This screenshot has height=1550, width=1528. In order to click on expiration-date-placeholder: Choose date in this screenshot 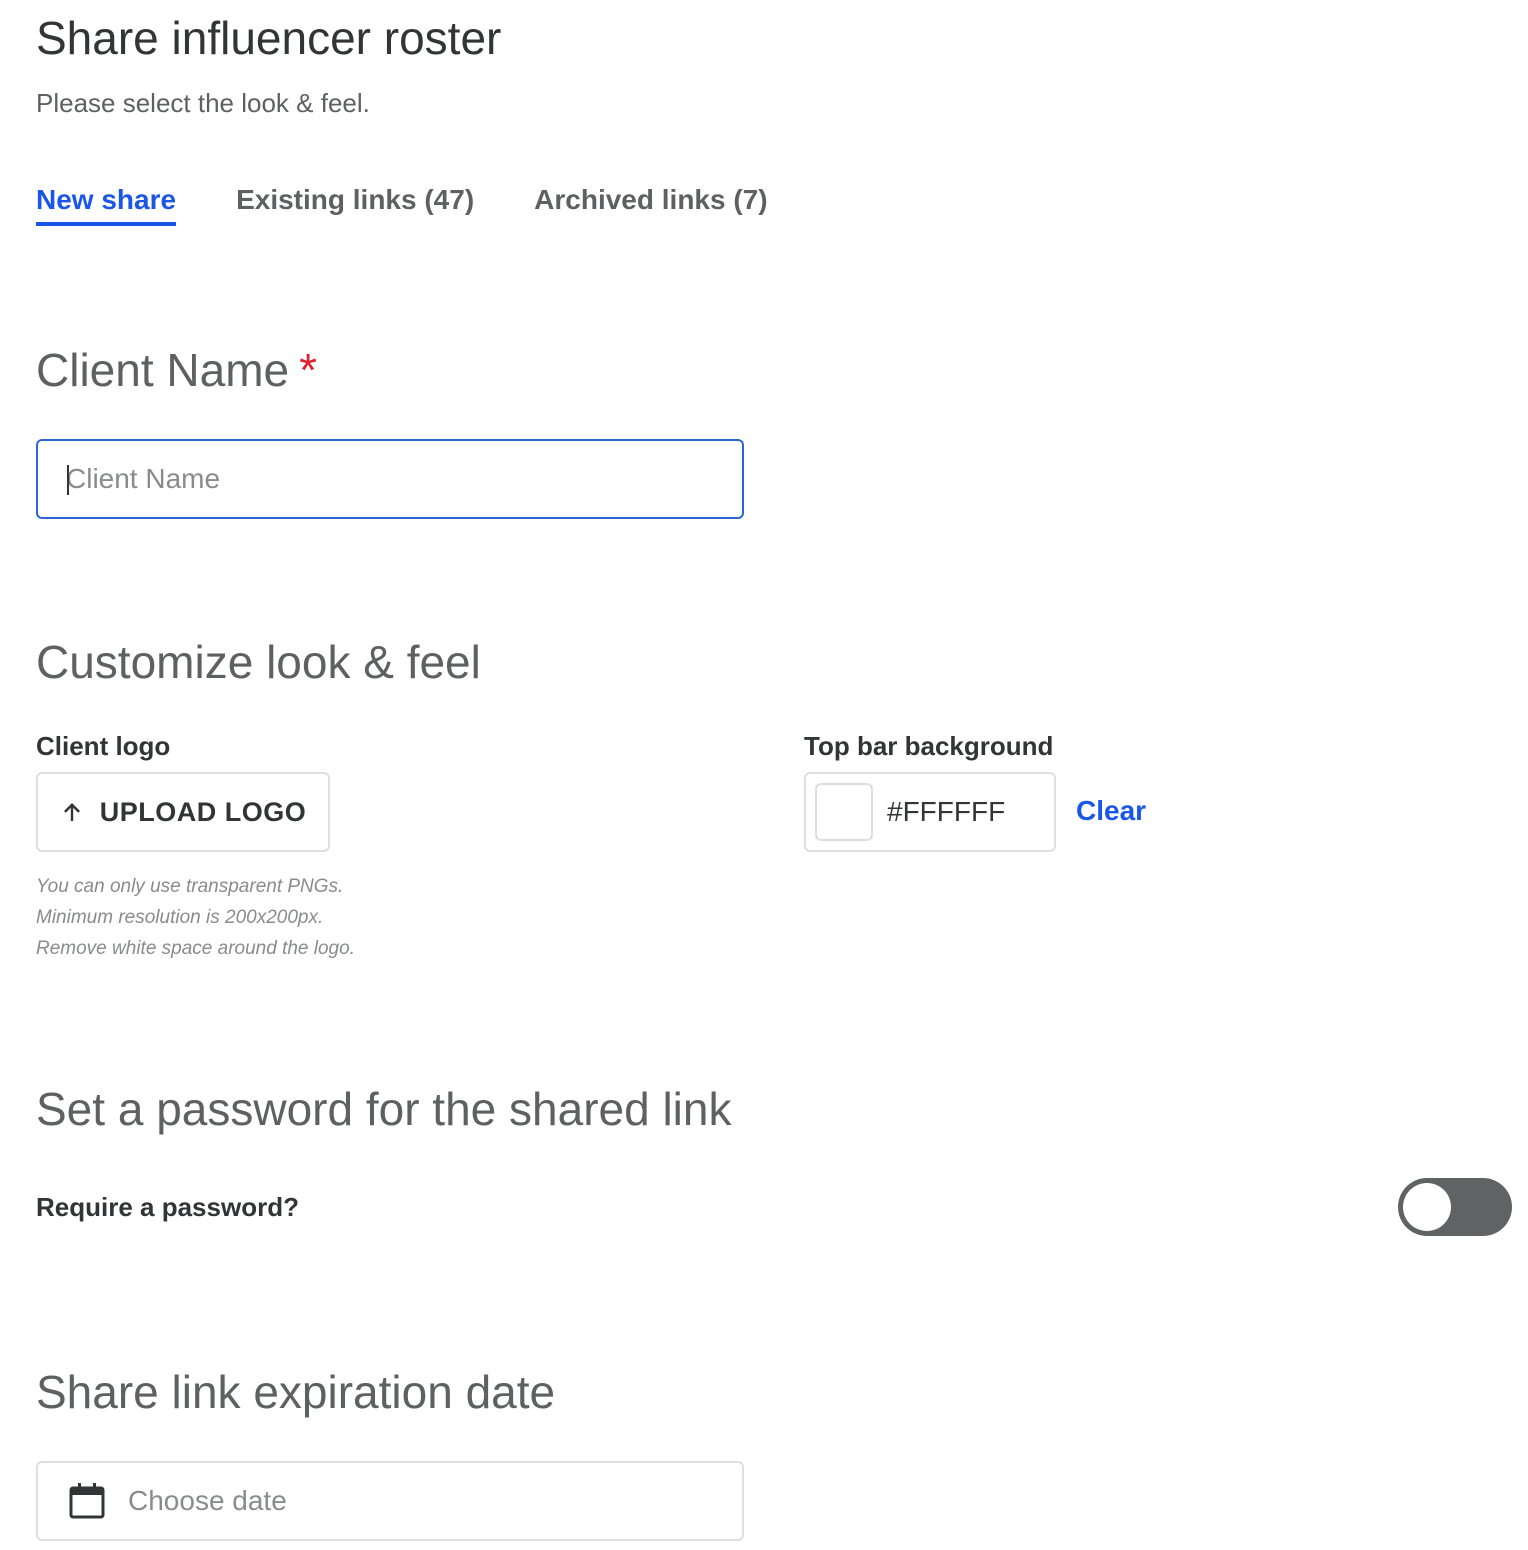, I will do `click(207, 1500)`.